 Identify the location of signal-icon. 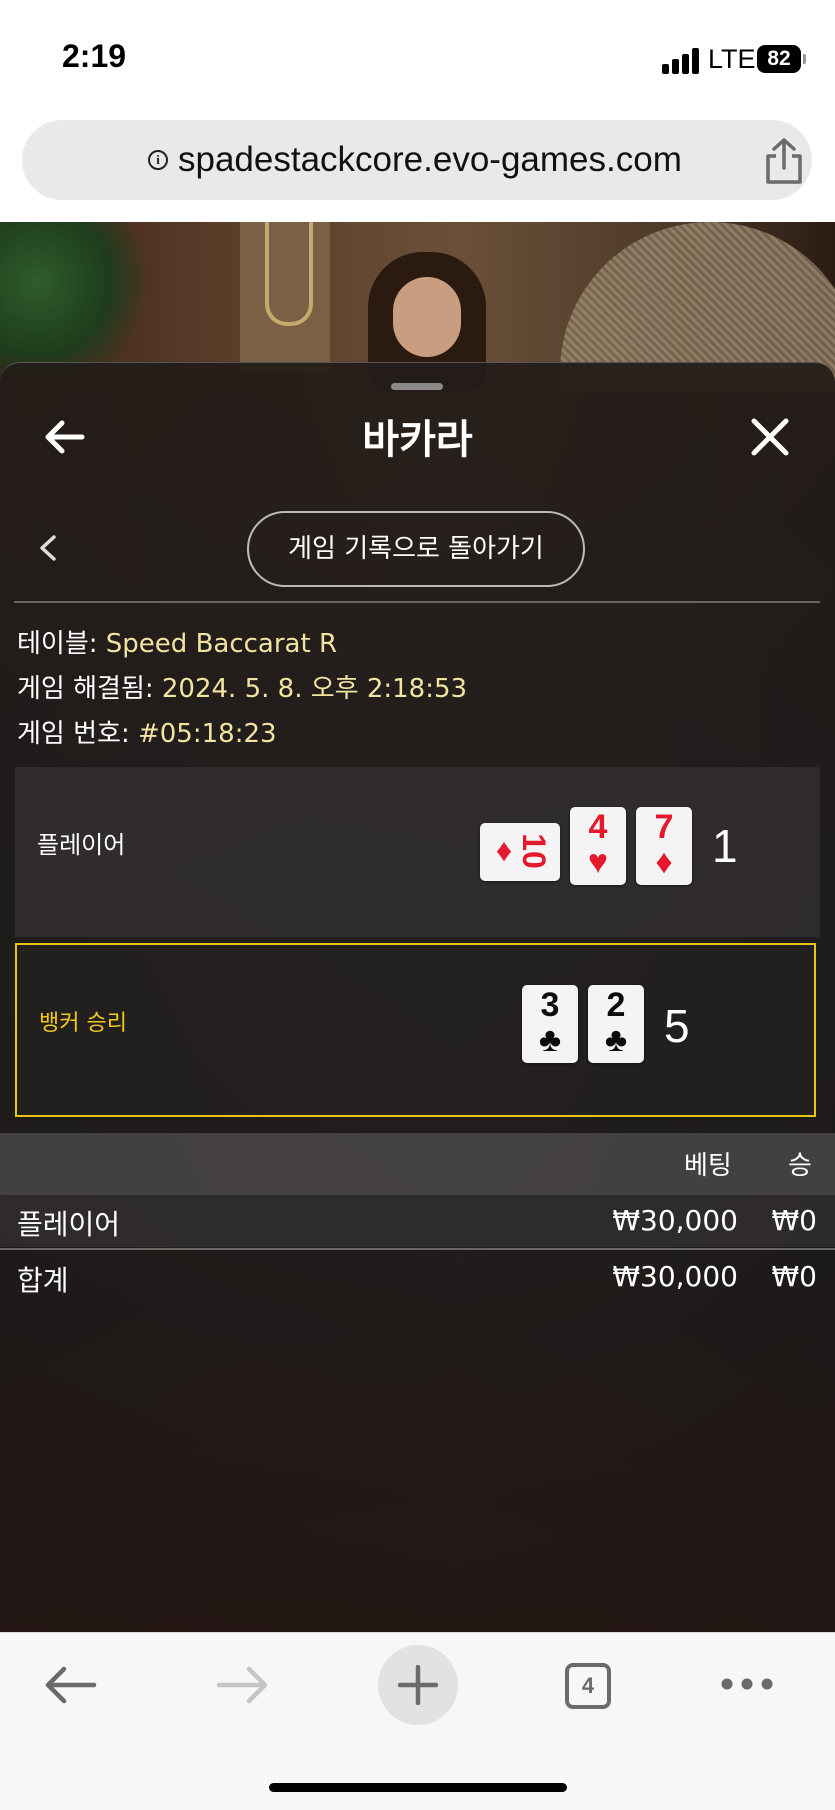
(682, 60).